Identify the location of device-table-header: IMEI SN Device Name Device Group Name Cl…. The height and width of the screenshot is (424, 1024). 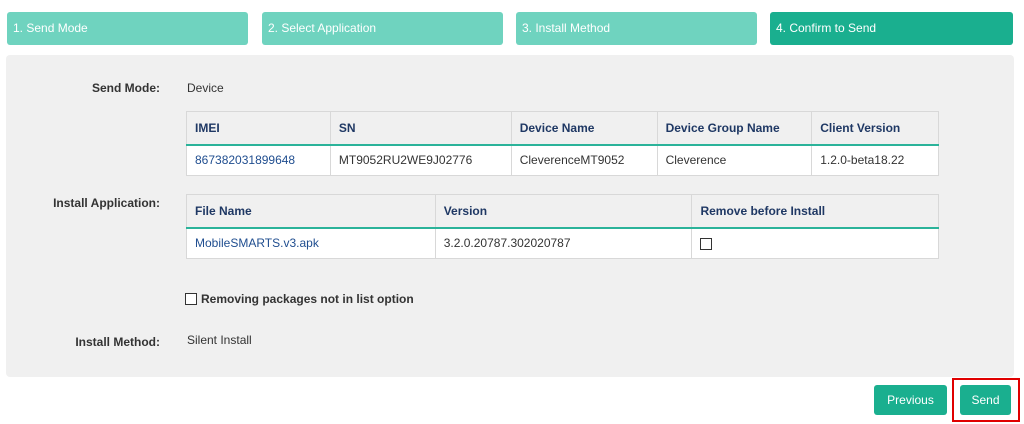
(562, 128).